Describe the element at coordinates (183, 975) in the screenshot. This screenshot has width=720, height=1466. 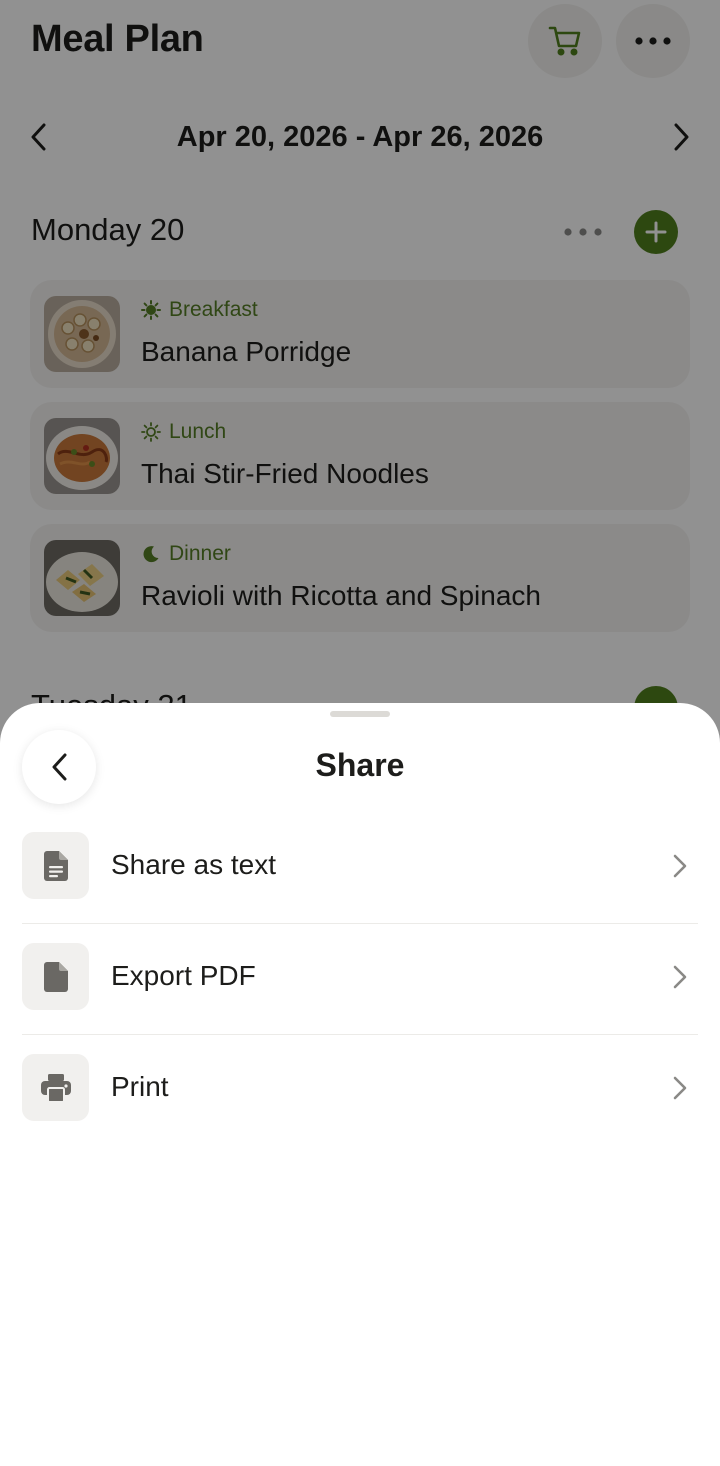
I see `option-label: Export PDF` at that location.